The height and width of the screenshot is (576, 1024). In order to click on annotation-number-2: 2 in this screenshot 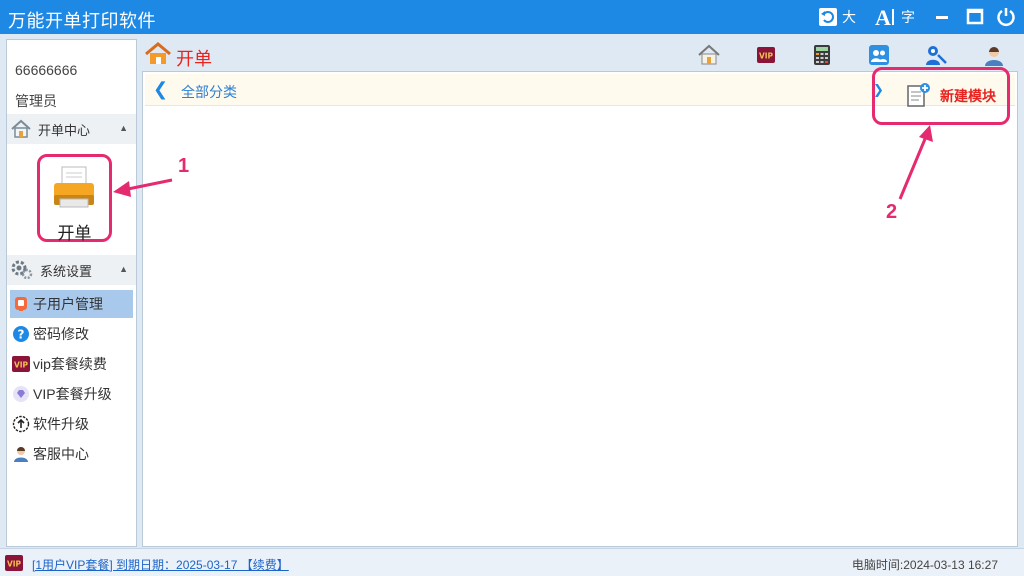, I will do `click(892, 212)`.